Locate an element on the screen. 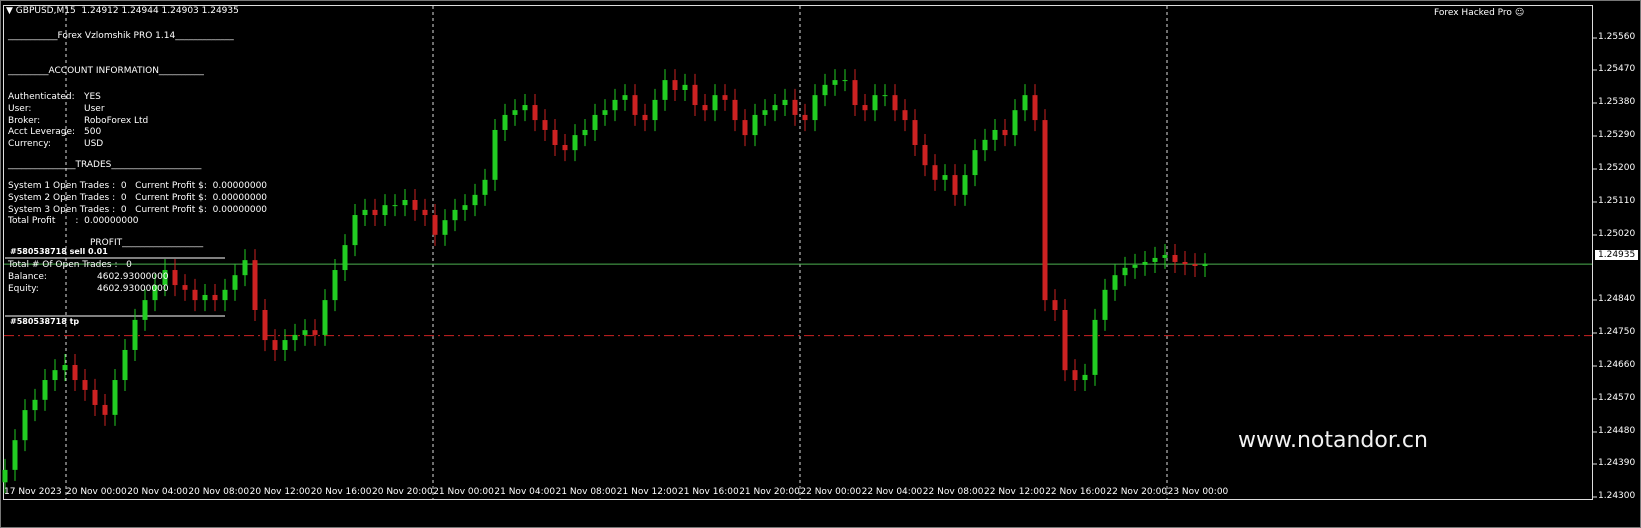 The width and height of the screenshot is (1641, 528). time-axis-label: 20 Nov 04:00 is located at coordinates (157, 492).